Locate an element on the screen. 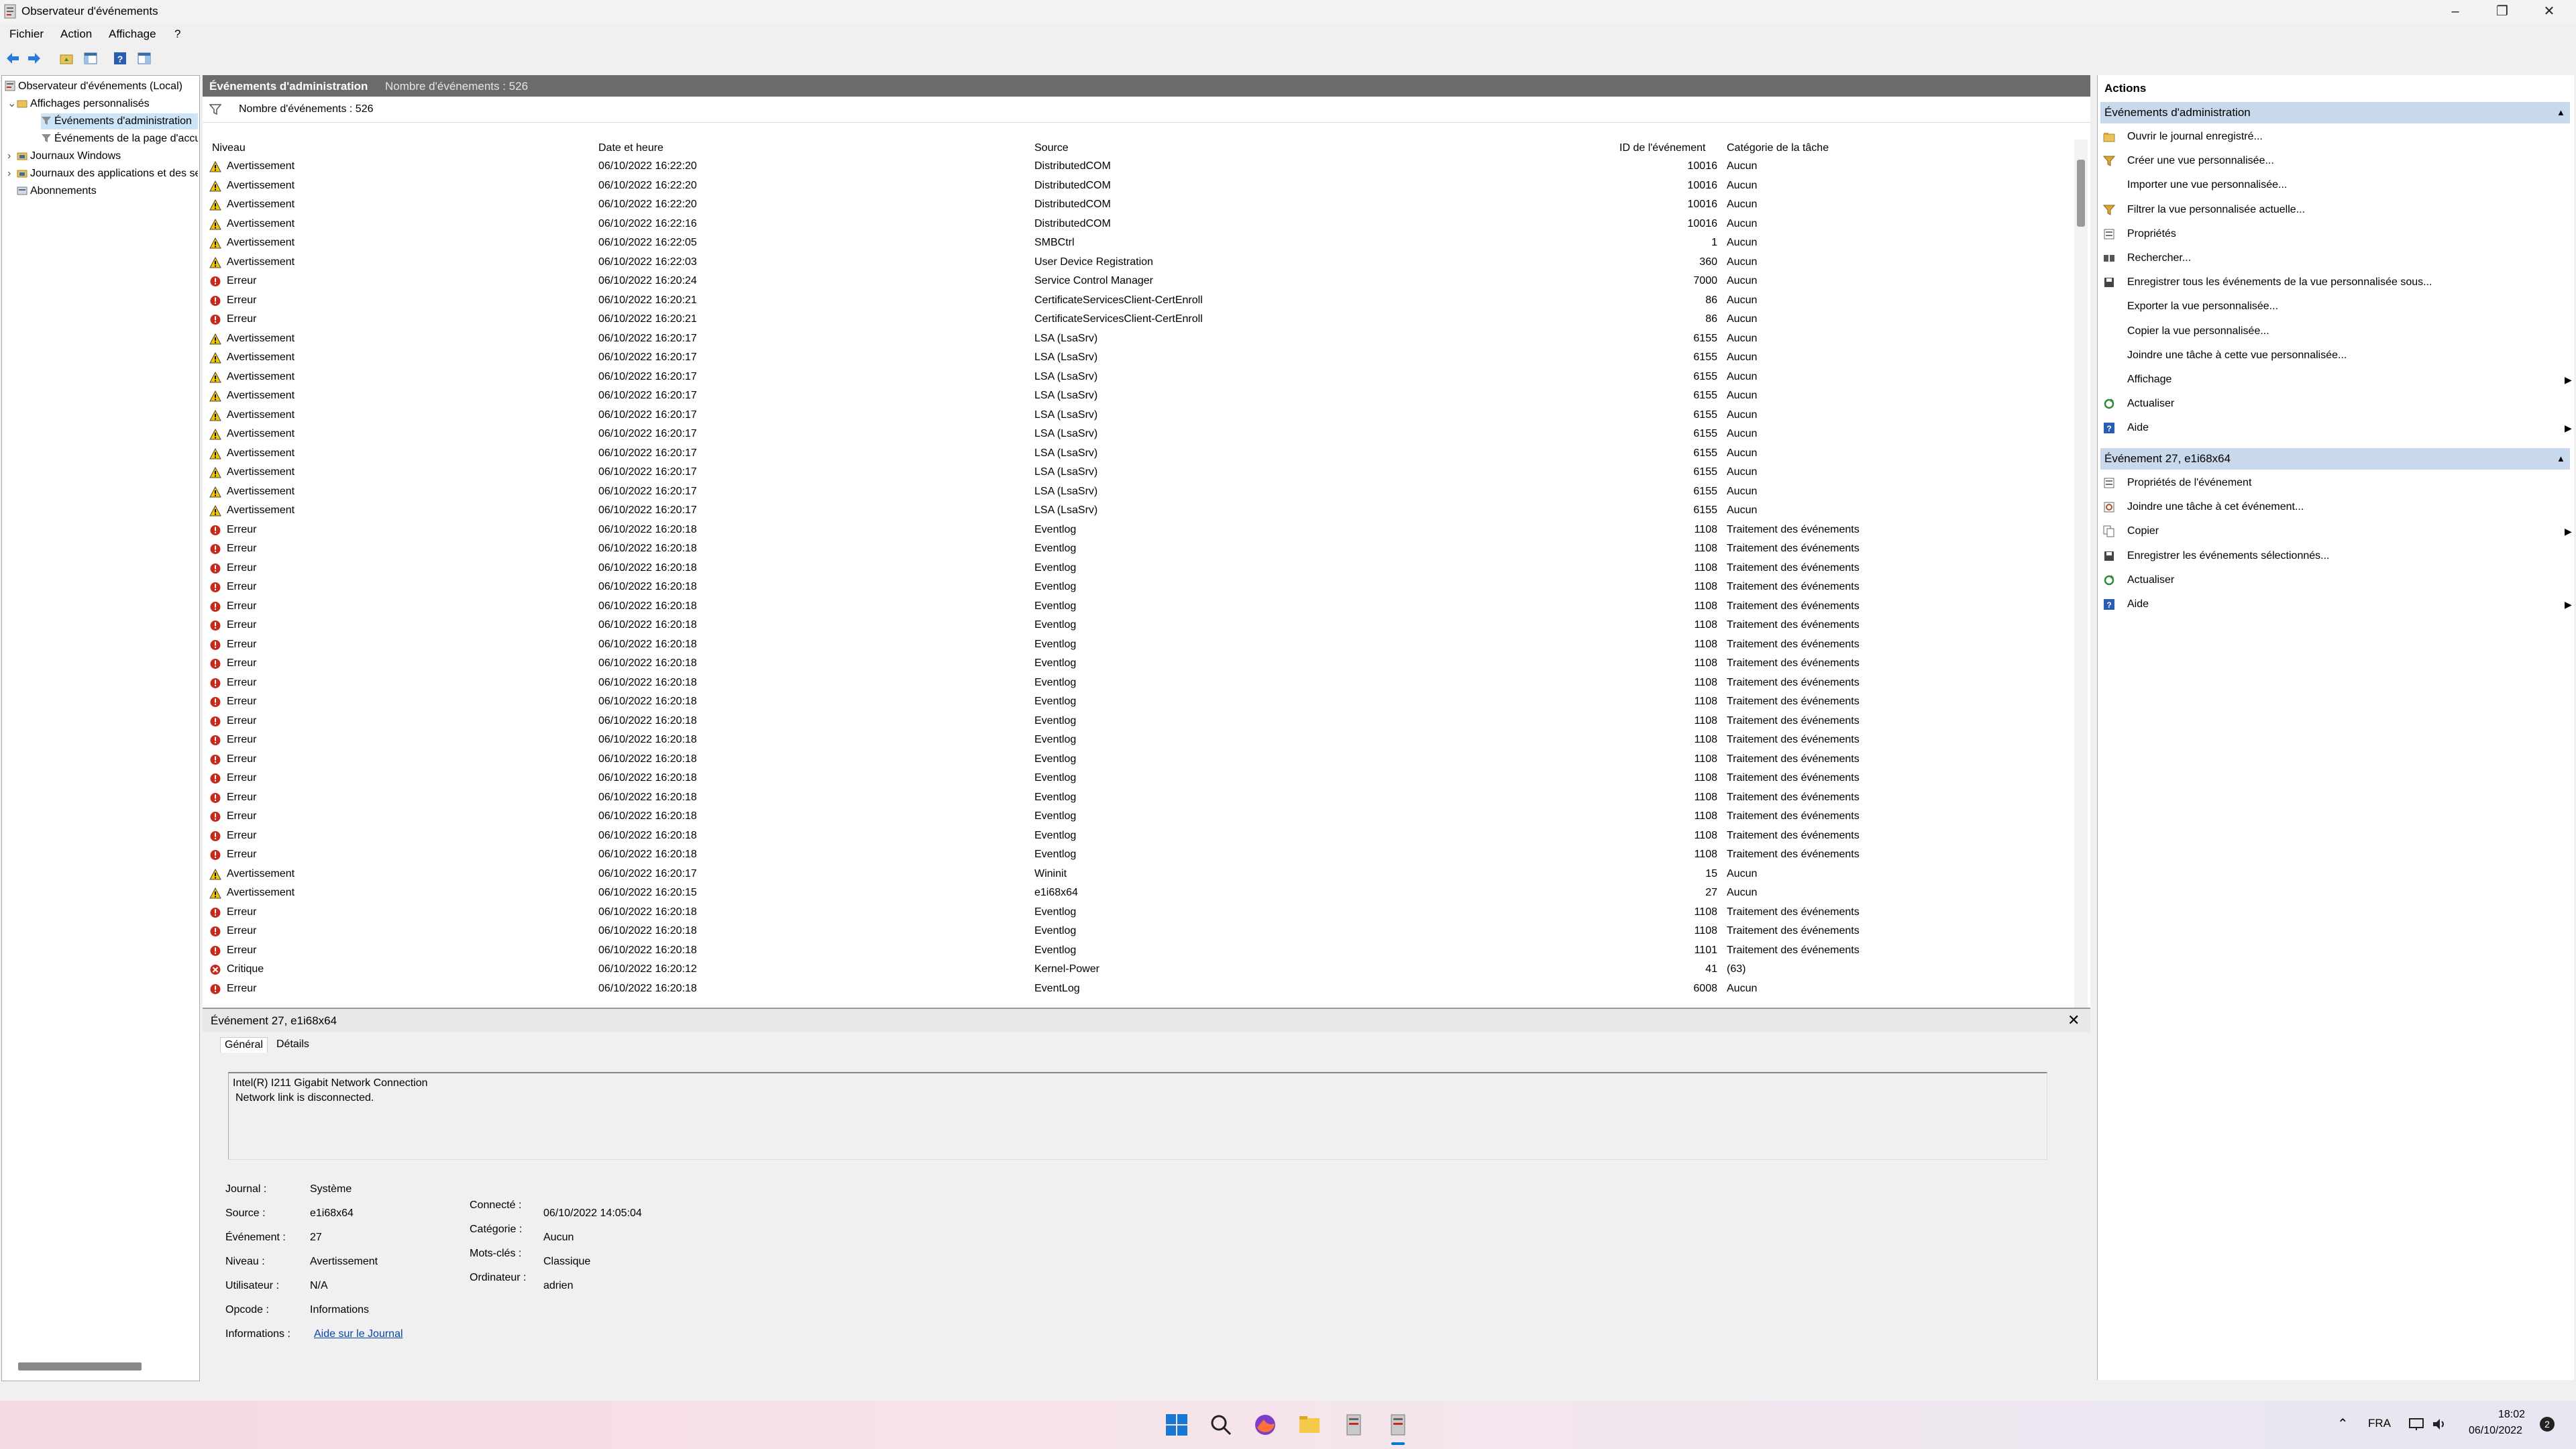 The image size is (2576, 1449). action-item: Propriétés de l'événement is located at coordinates (2338, 483).